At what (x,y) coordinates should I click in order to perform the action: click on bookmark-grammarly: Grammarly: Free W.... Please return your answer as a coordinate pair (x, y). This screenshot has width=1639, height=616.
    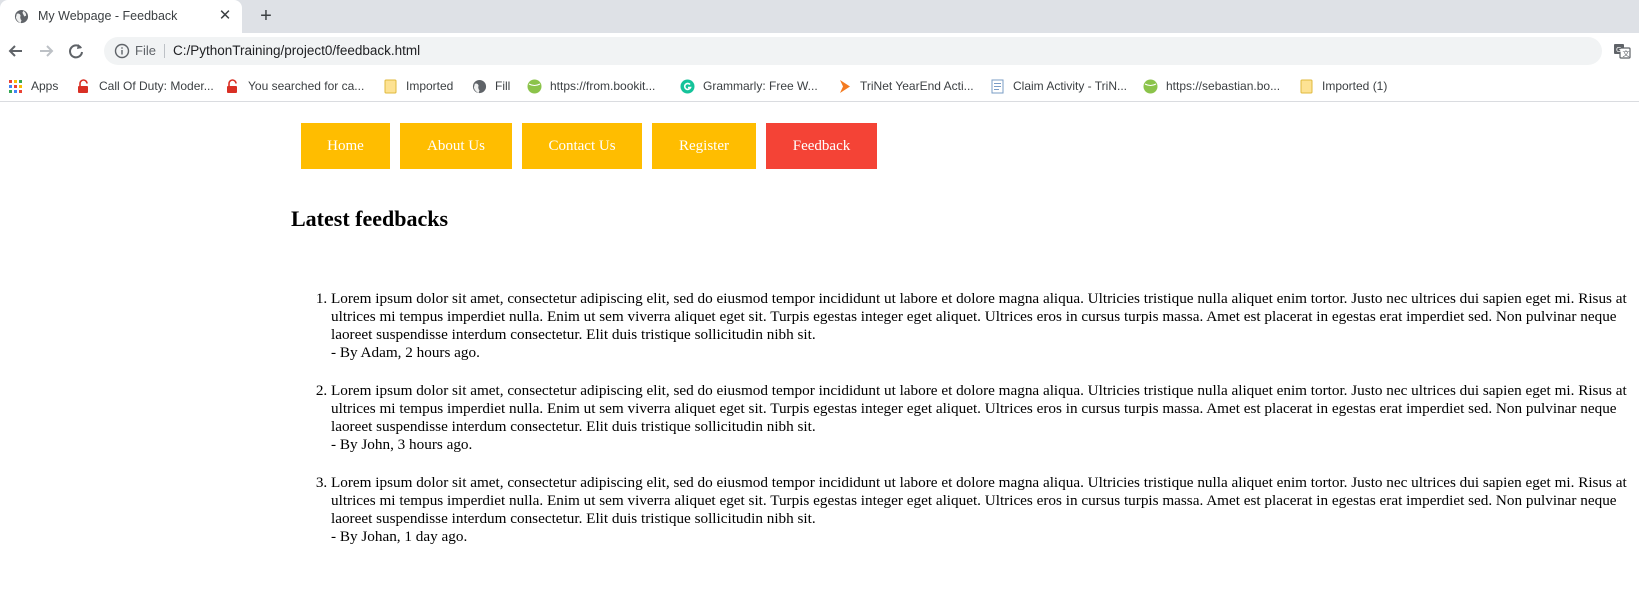
    Looking at the image, I should click on (749, 86).